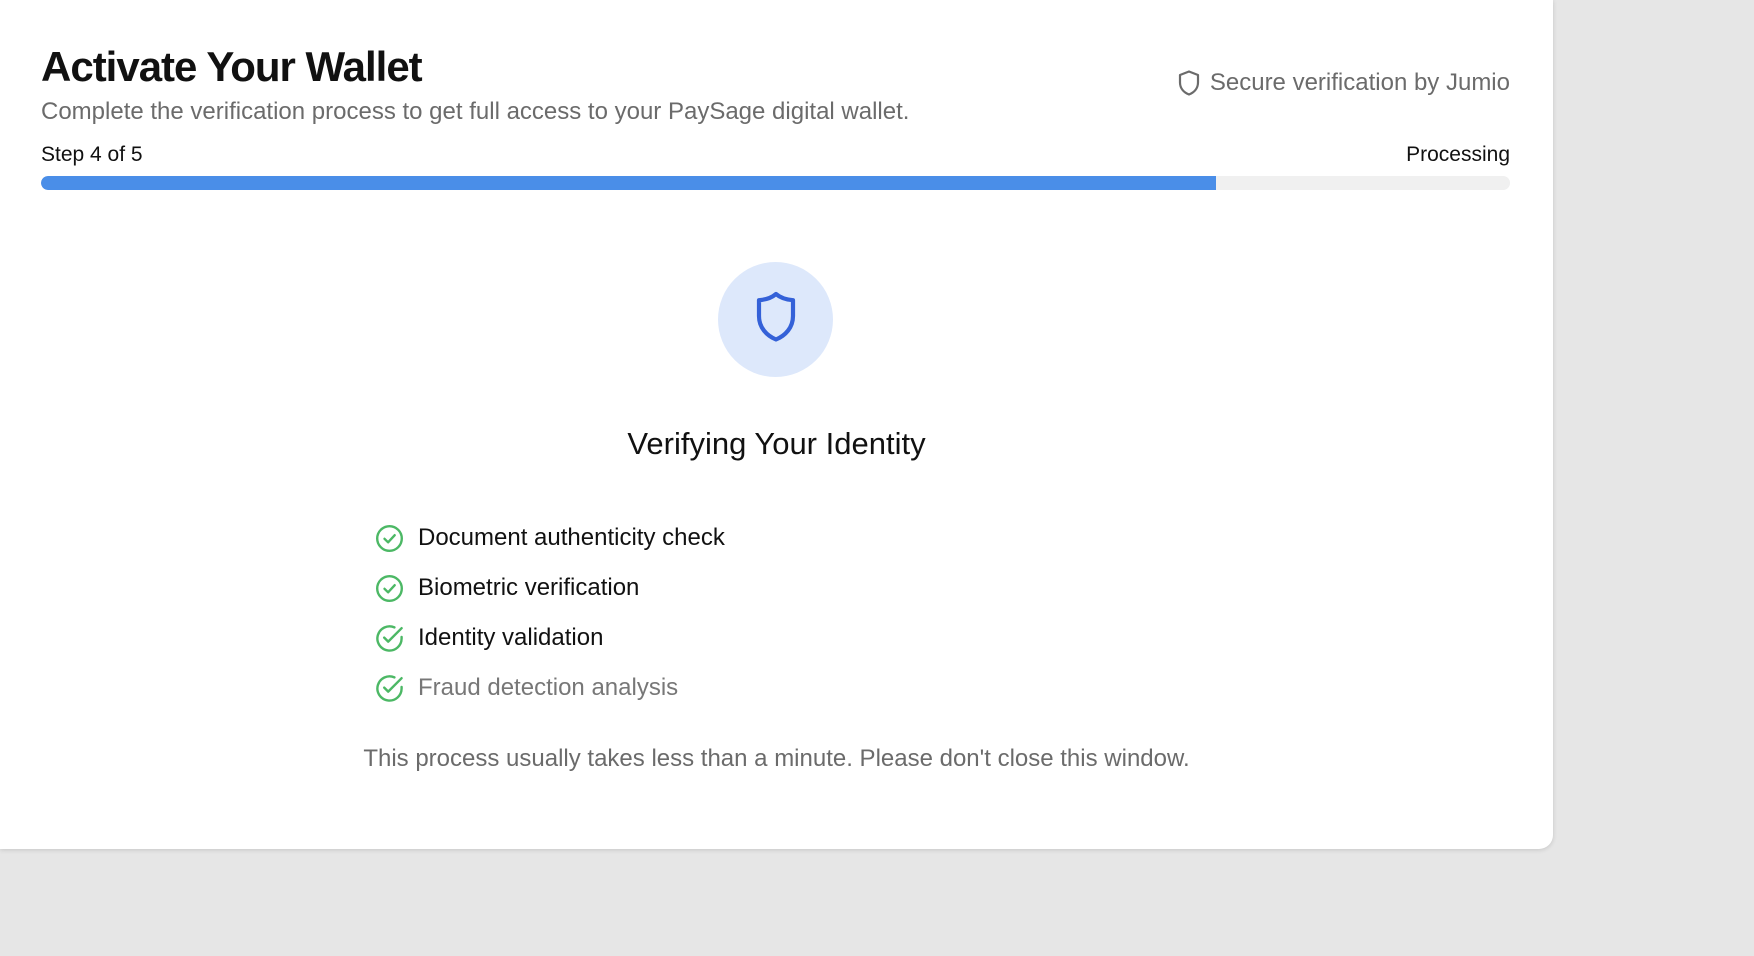 This screenshot has height=956, width=1754. I want to click on checklist-item: Biometric verification, so click(550, 588).